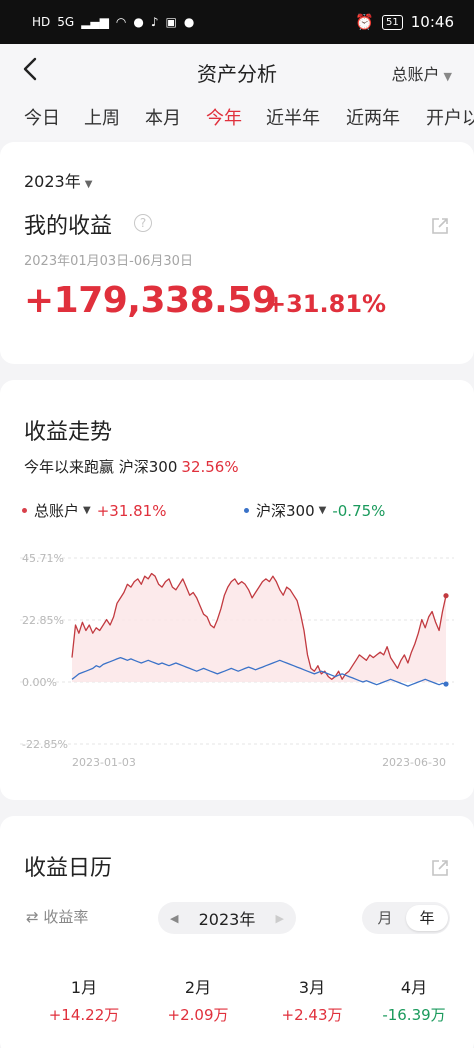  I want to click on signal-icon: ▂▄▆, so click(95, 22).